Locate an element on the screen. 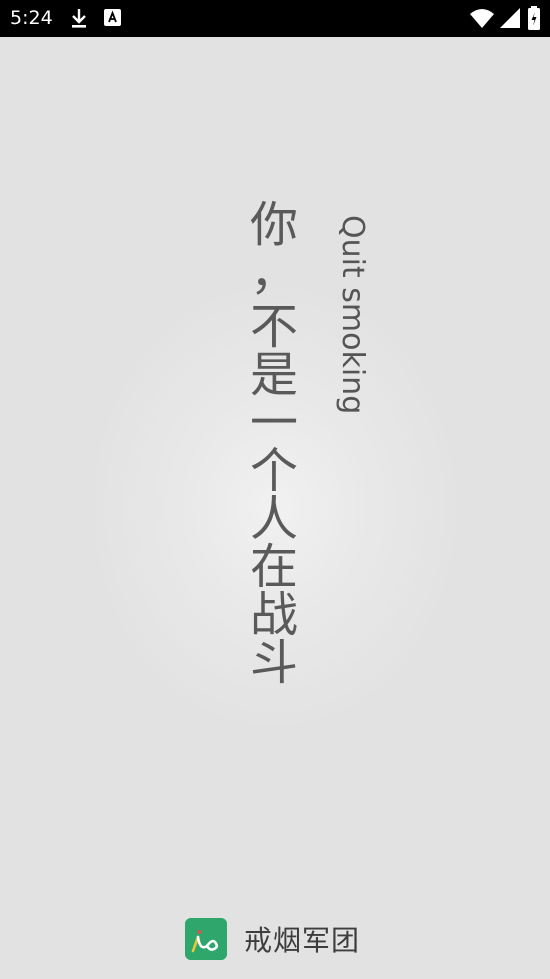 The height and width of the screenshot is (979, 550). slogan-comma: ， is located at coordinates (273, 273).